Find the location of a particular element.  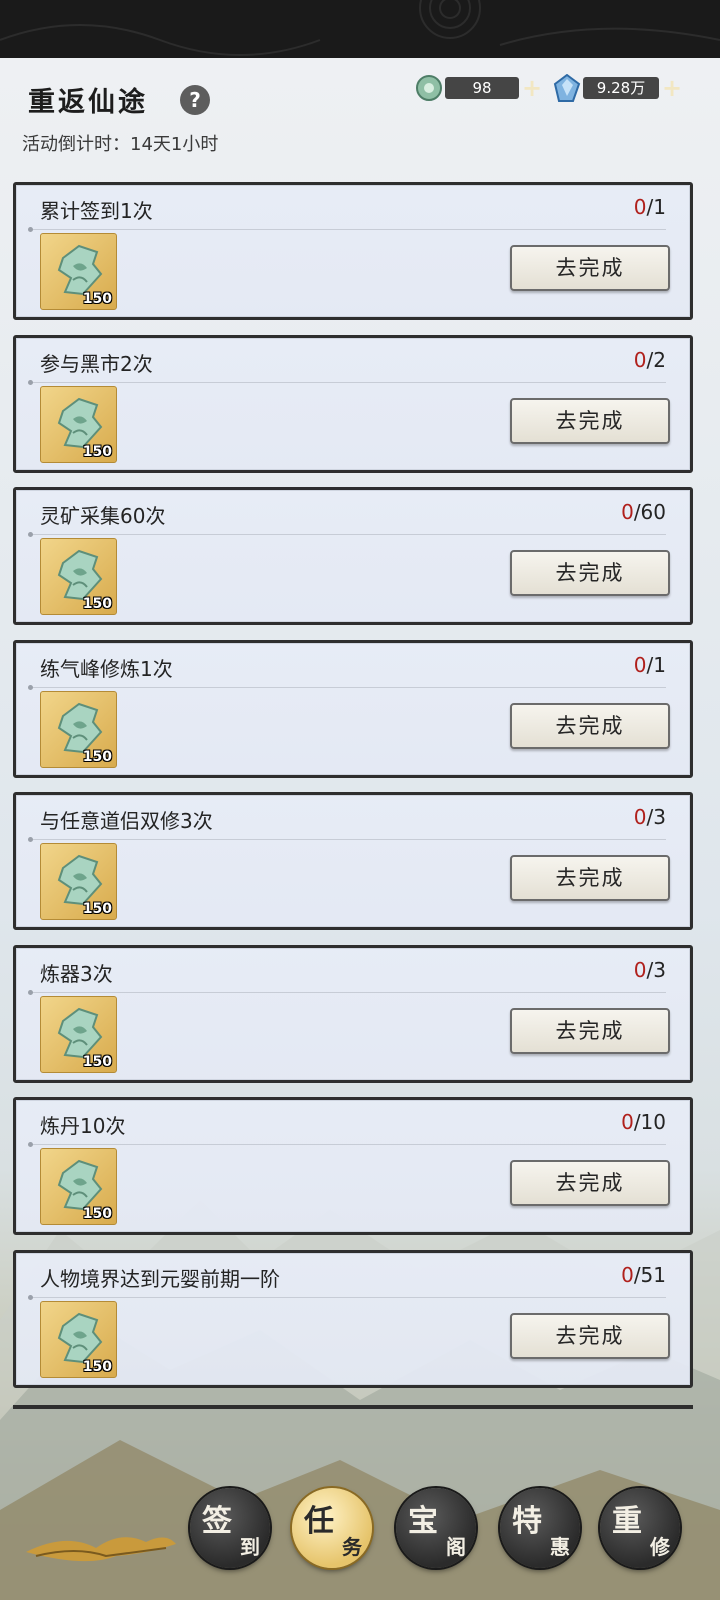

swirl-pattern-icon is located at coordinates (360, 28).